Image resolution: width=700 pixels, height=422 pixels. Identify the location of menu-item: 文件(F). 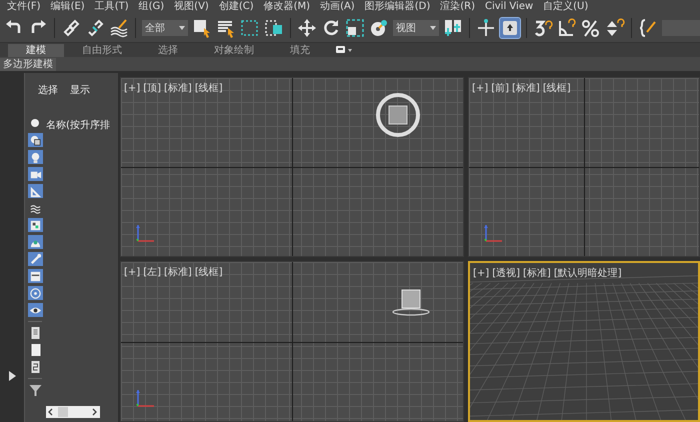
(26, 7).